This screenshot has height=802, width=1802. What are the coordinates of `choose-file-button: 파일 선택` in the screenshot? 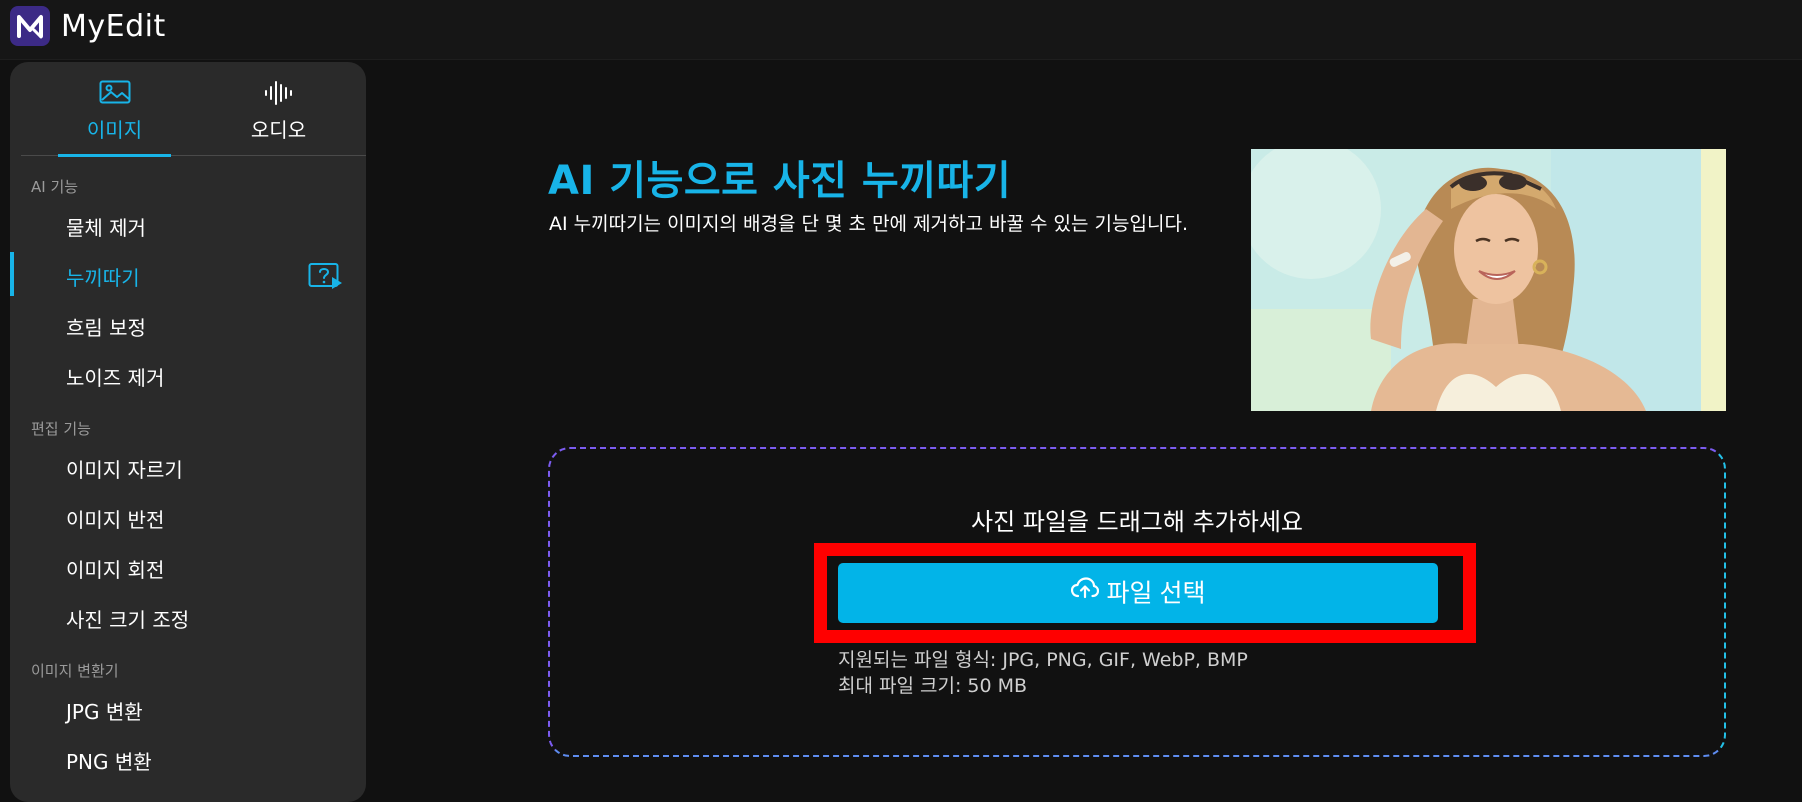 It's located at (1138, 593).